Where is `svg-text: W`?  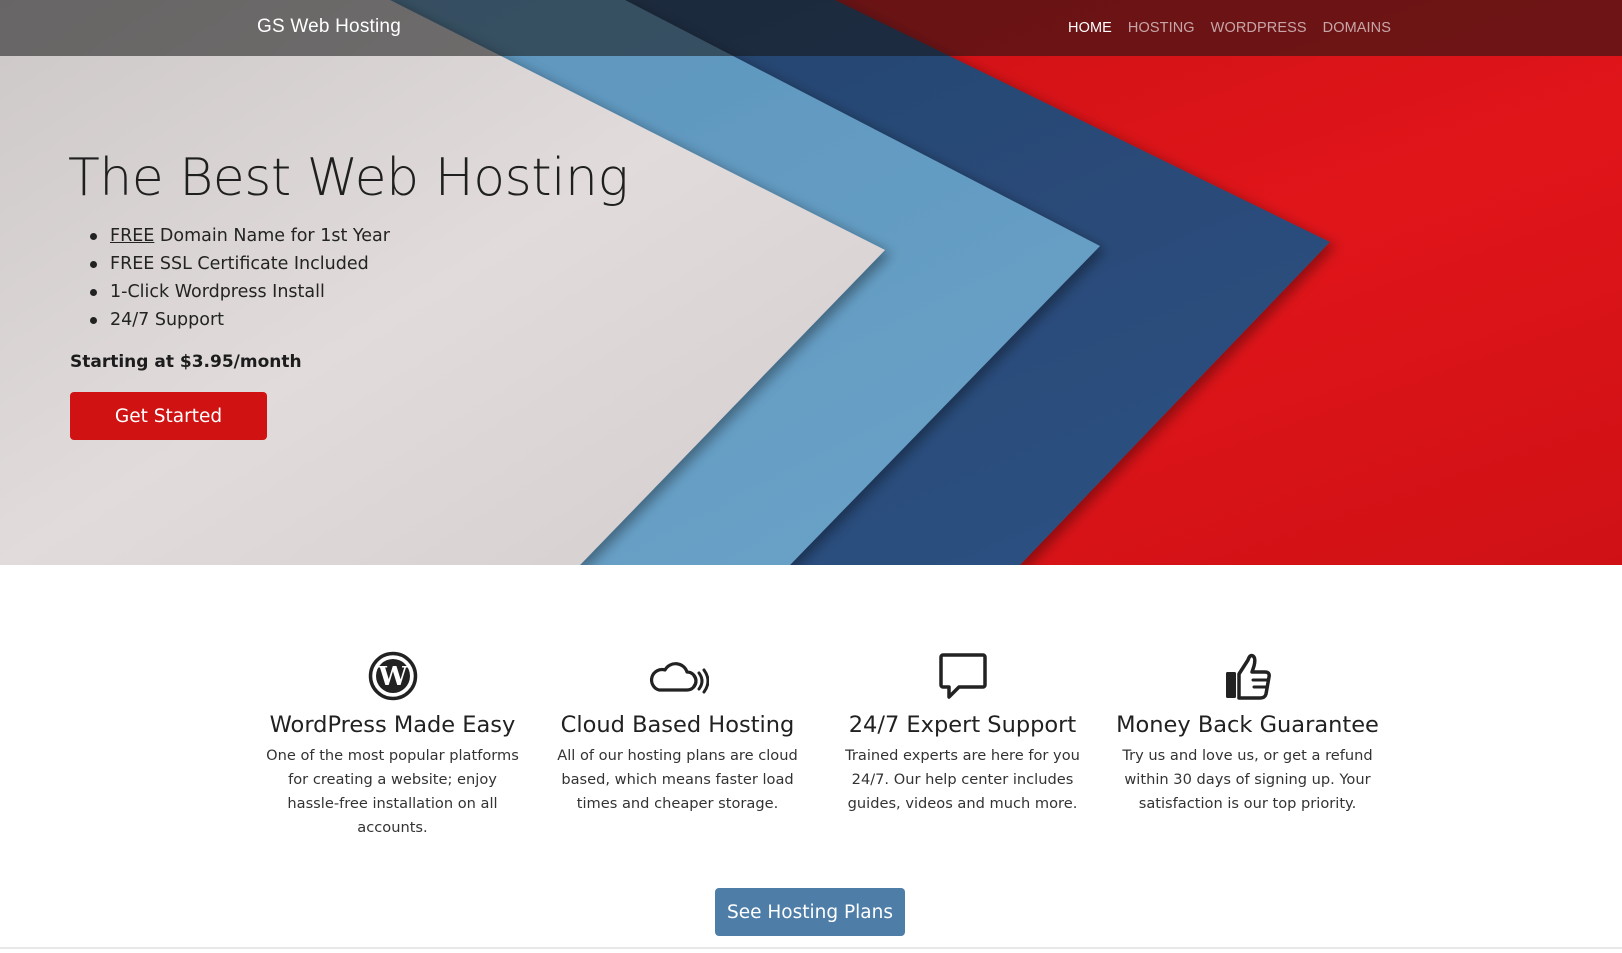 svg-text: W is located at coordinates (392, 677).